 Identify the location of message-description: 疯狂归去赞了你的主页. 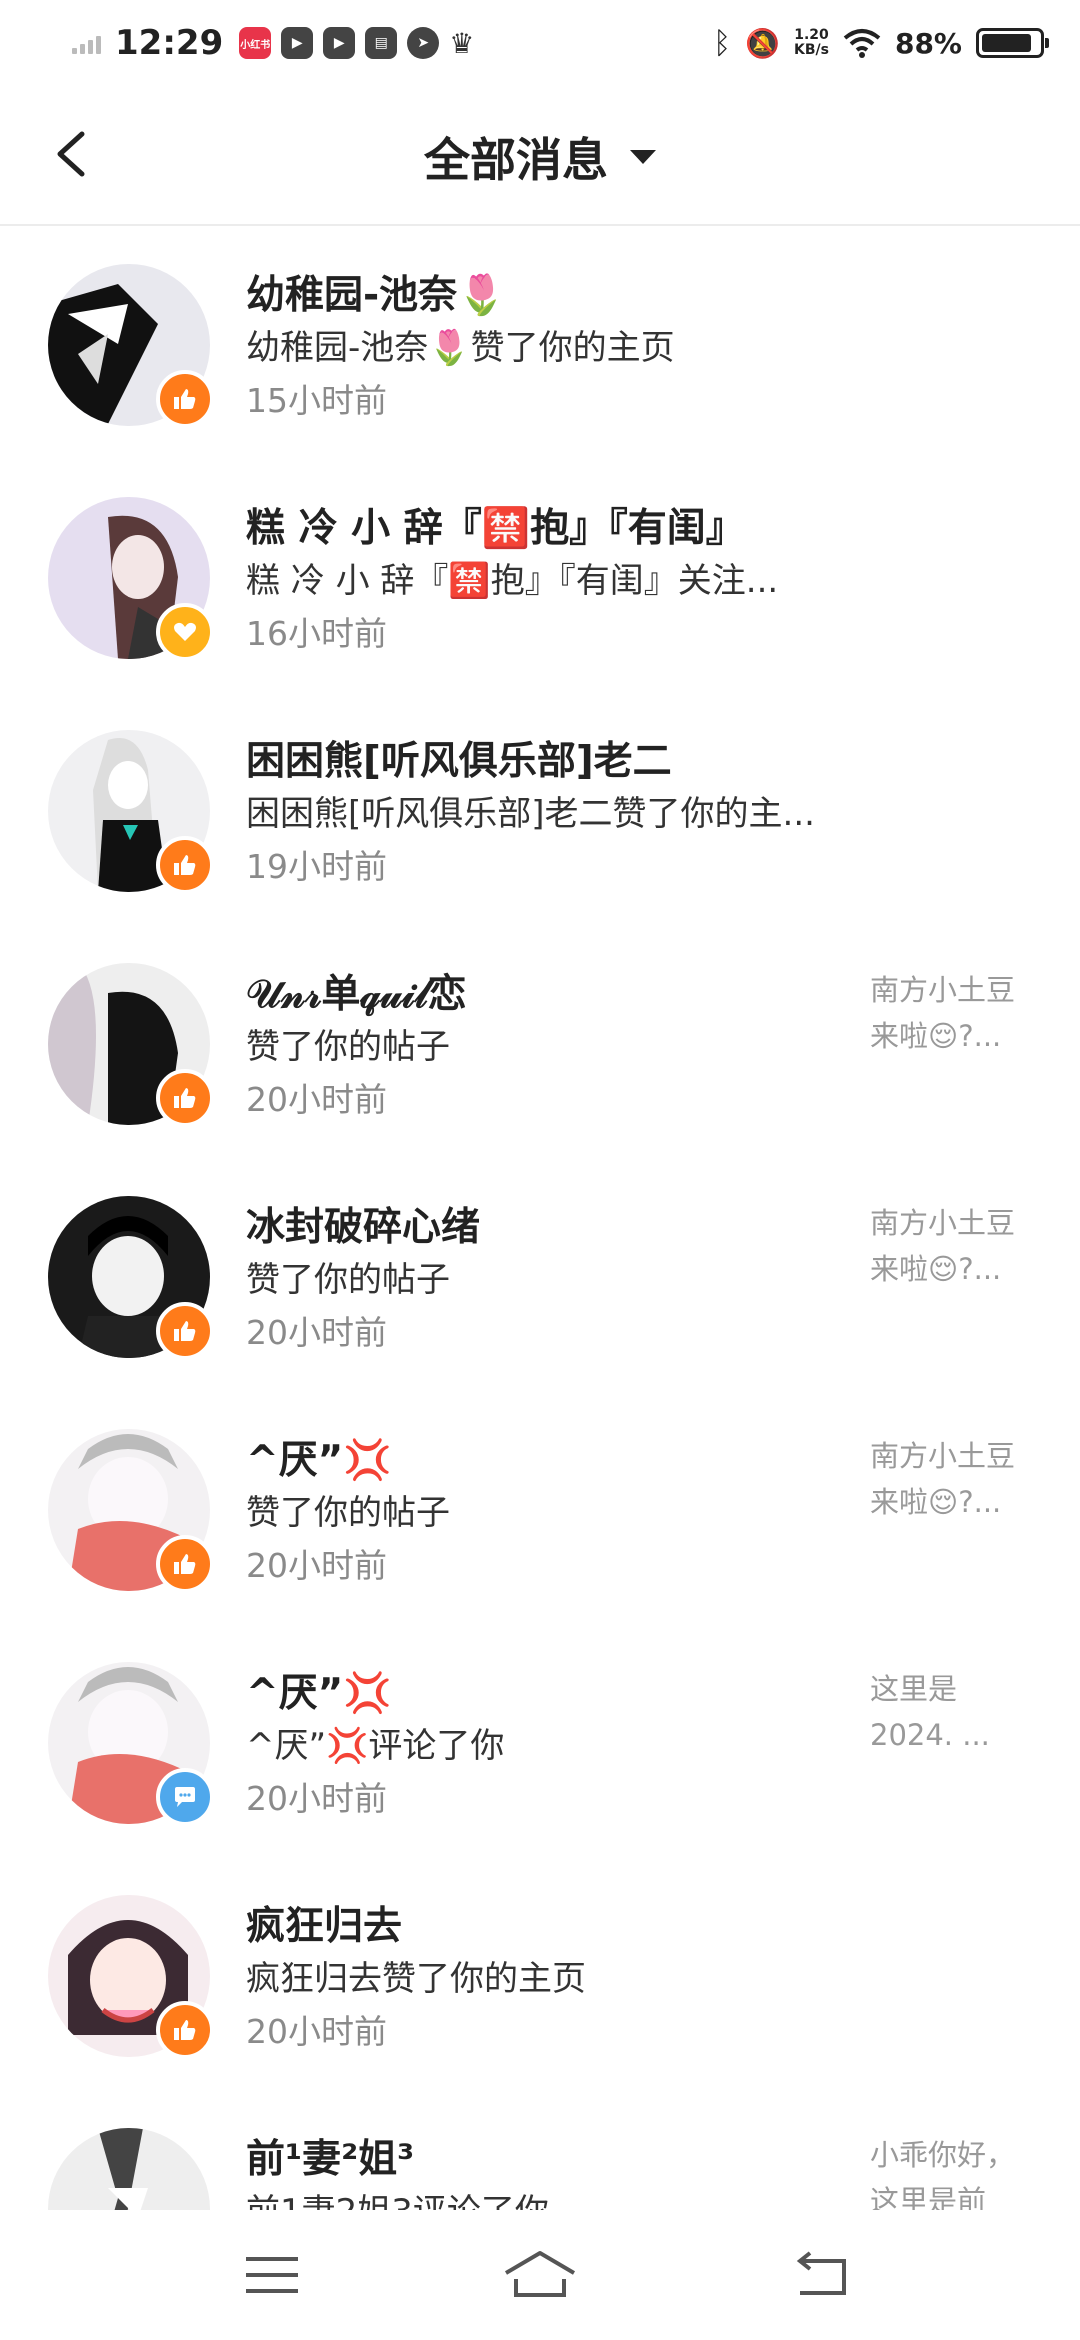
(416, 1979).